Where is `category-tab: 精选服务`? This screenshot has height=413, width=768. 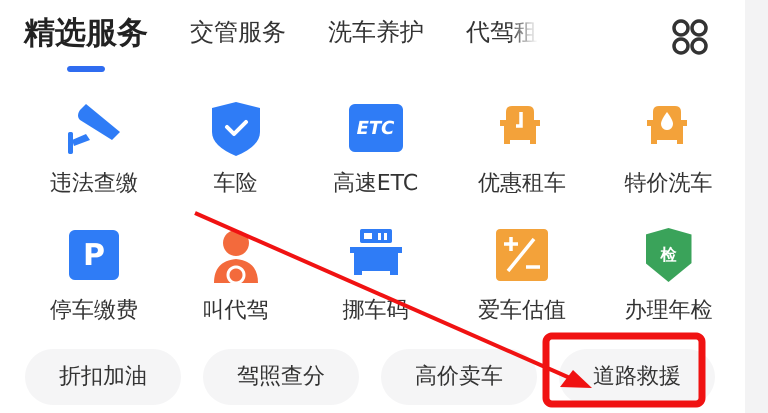 category-tab: 精选服务 is located at coordinates (86, 36).